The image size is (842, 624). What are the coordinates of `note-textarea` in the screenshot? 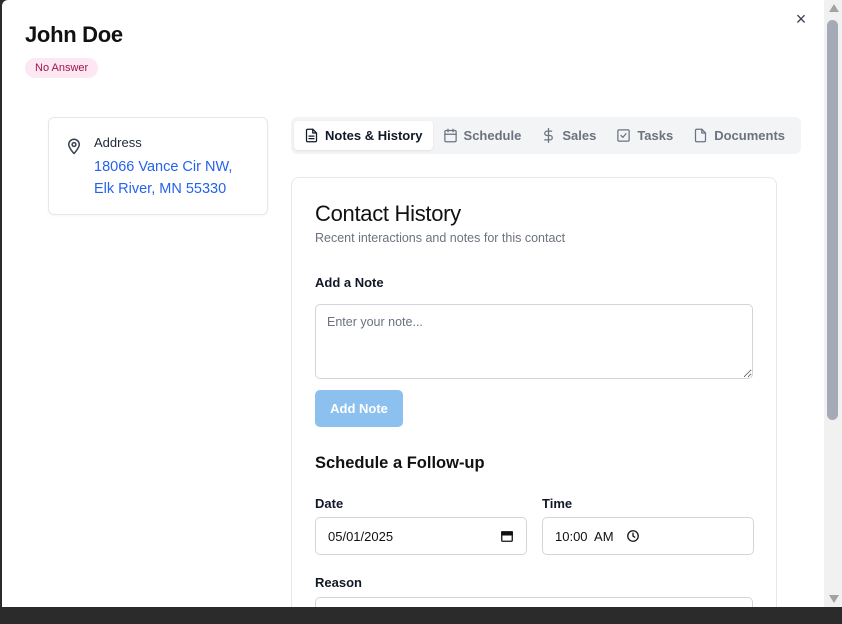 It's located at (534, 341).